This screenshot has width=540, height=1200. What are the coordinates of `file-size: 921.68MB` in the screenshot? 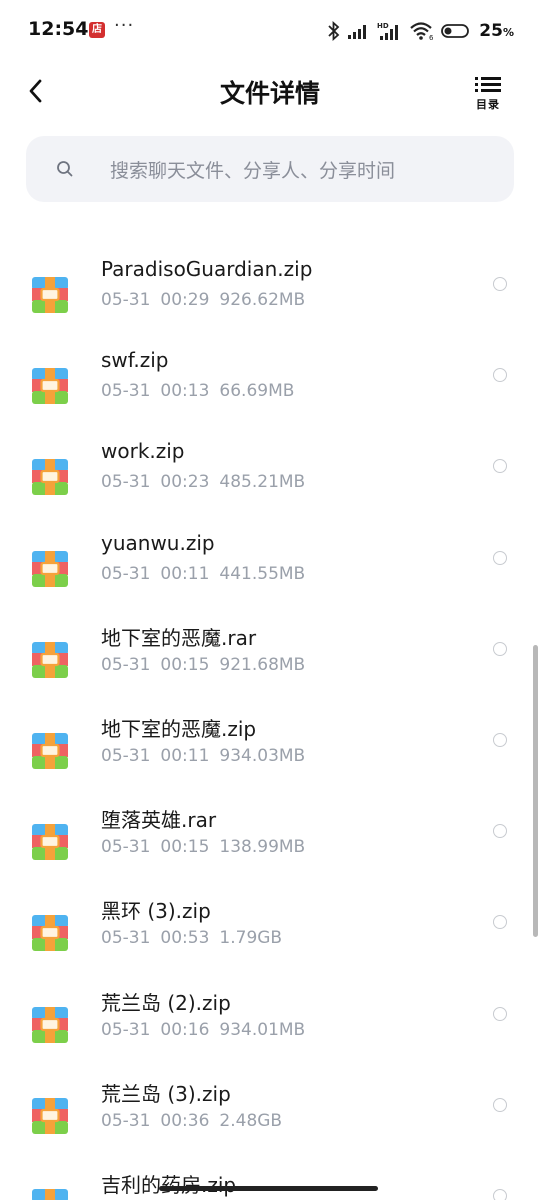 It's located at (262, 665).